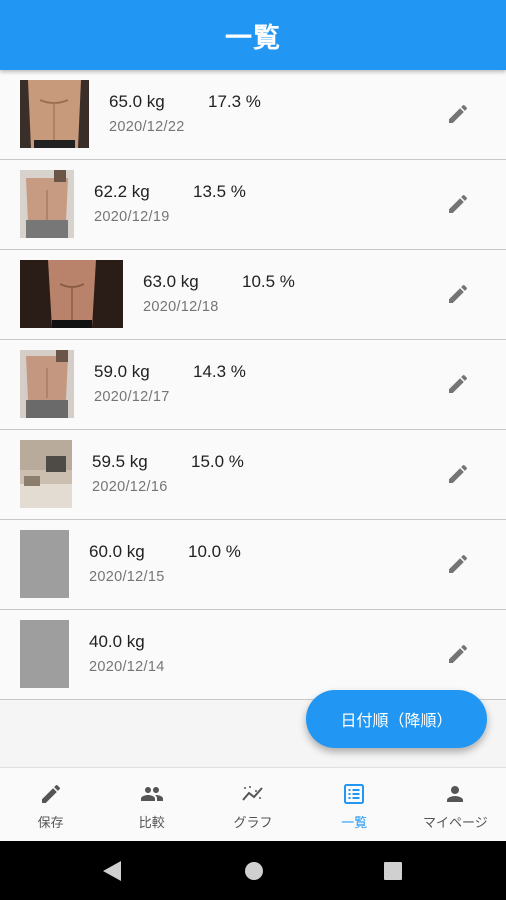  Describe the element at coordinates (127, 577) in the screenshot. I see `entry-date: 2020/12/15` at that location.